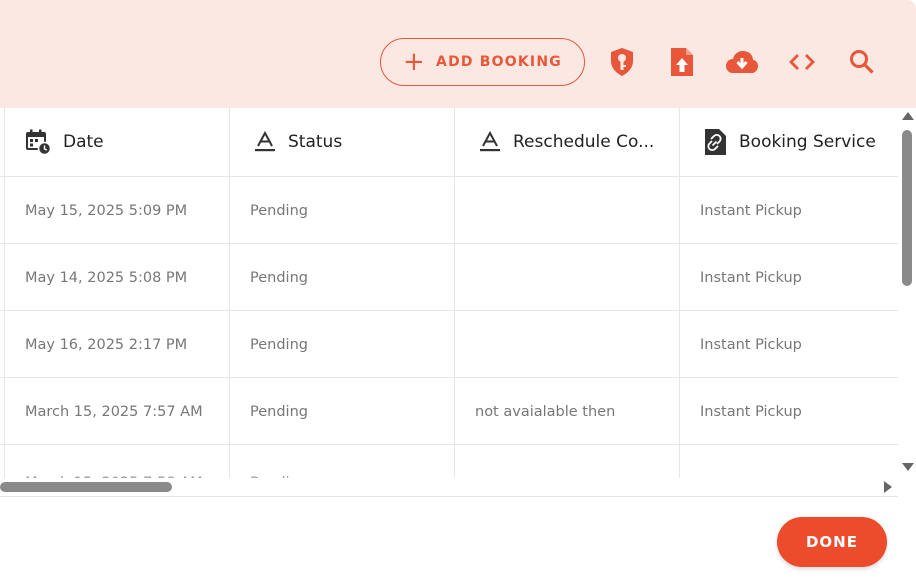 The height and width of the screenshot is (584, 916). Describe the element at coordinates (908, 467) in the screenshot. I see `scroll-down-arrow-icon` at that location.